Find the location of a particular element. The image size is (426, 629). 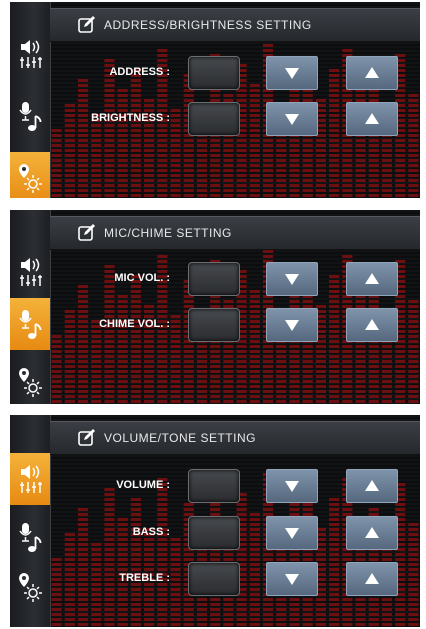

treble-up-button is located at coordinates (372, 579).